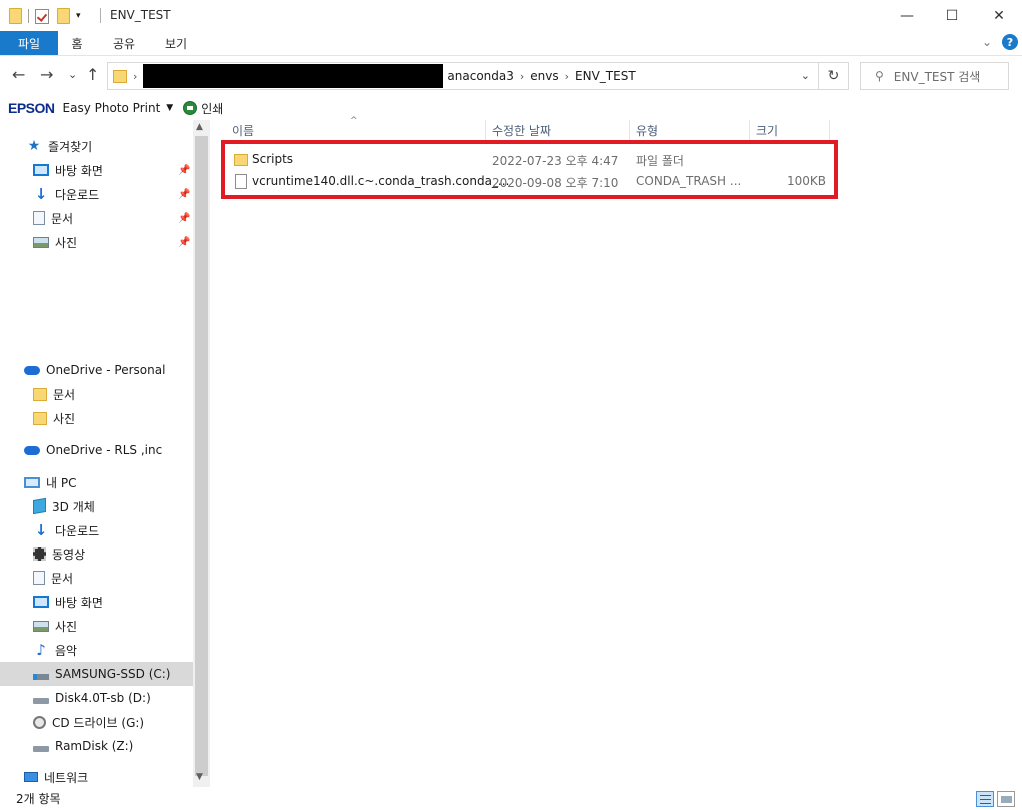 The image size is (1022, 810). Describe the element at coordinates (112, 108) in the screenshot. I see `easy-photo-print-button: Easy Photo Print` at that location.